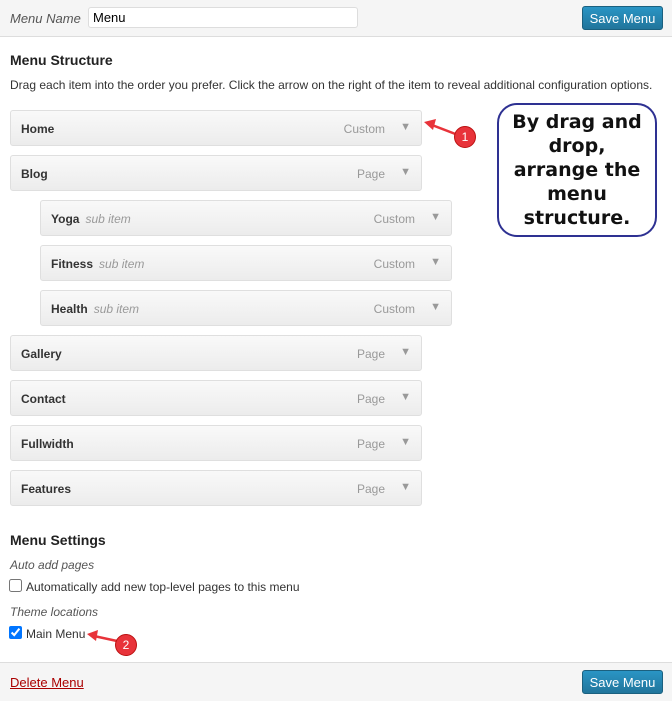  Describe the element at coordinates (105, 638) in the screenshot. I see `arrow-2-icon` at that location.